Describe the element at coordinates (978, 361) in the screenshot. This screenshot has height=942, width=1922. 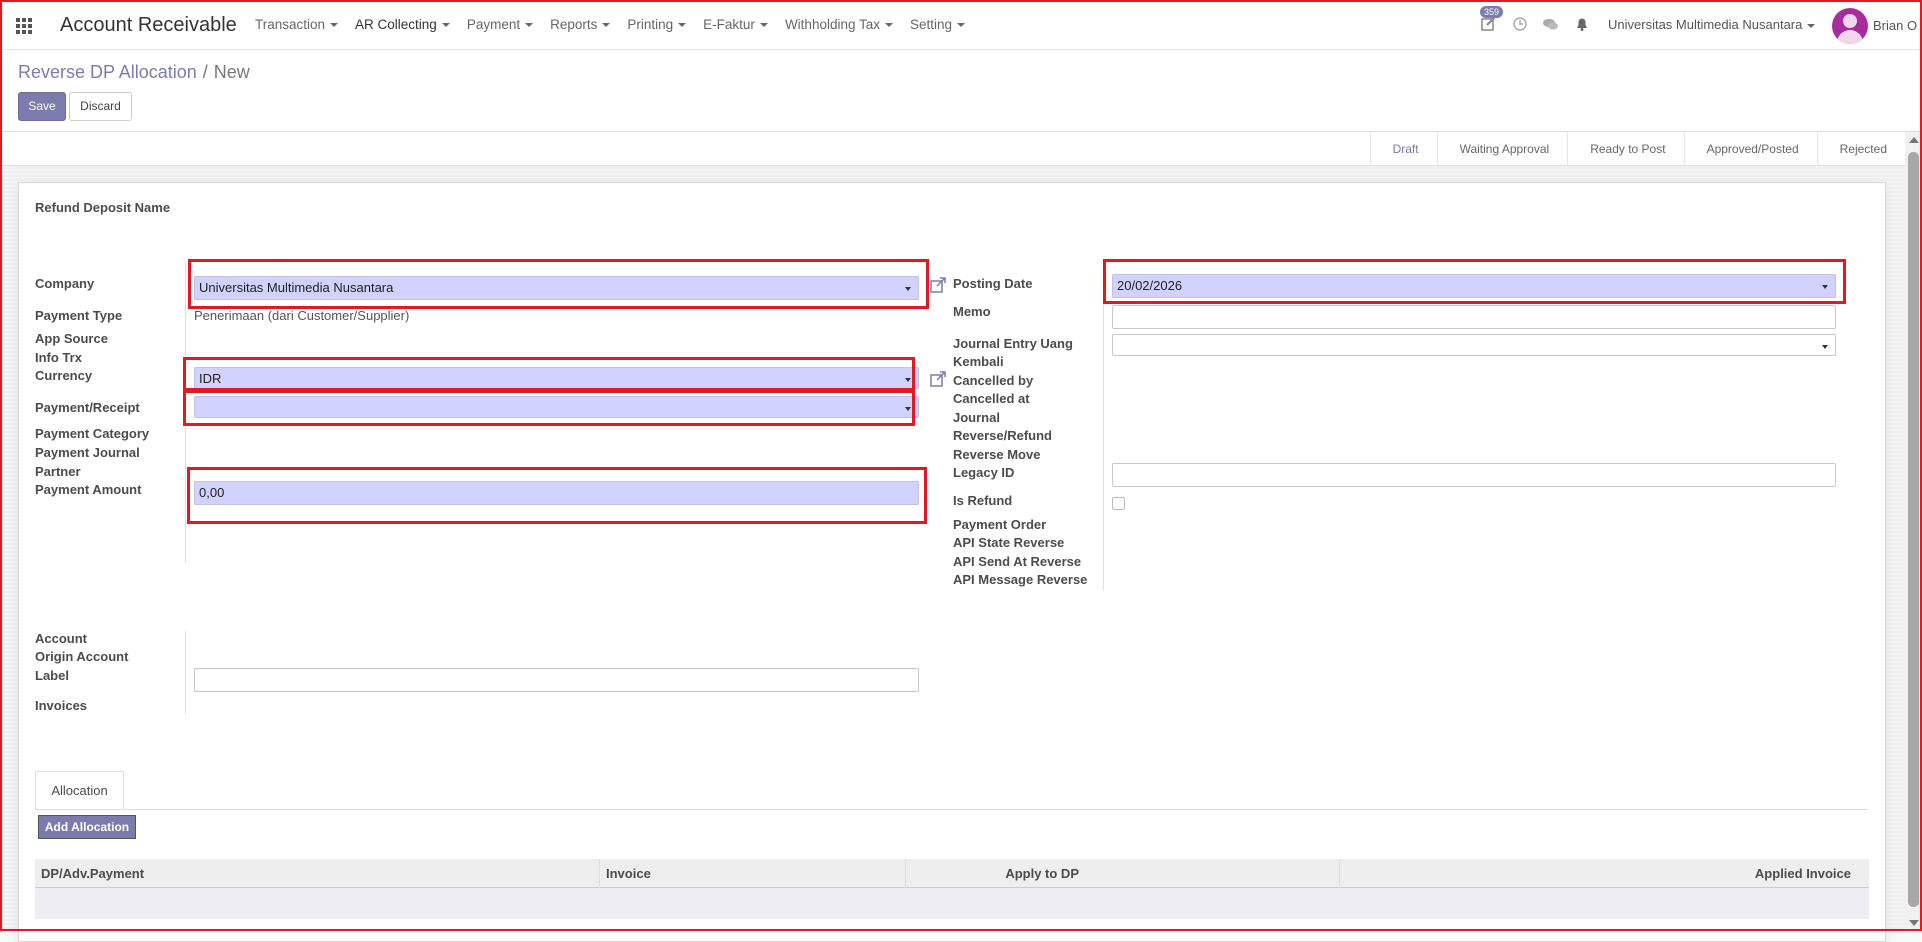
I see `journal-entry-uang-kembali-label-2: Kembali` at that location.